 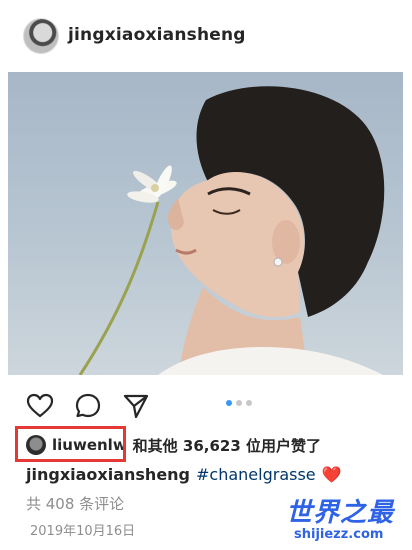 I want to click on caption-username: jingxiaoxiansheng, so click(x=108, y=474).